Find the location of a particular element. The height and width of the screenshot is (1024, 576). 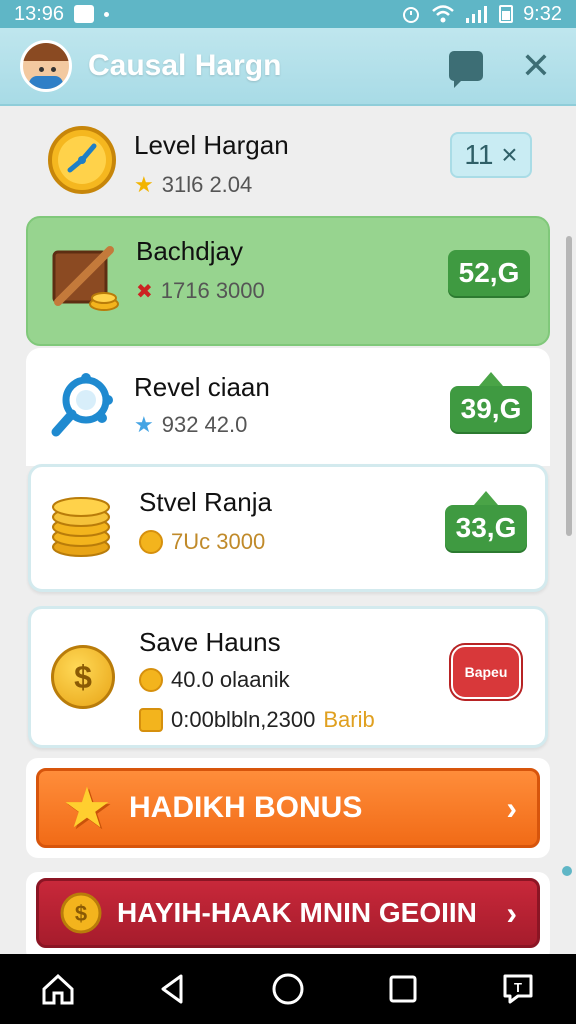

red-action-button: $ HAYIH-HAAK MNIN GEOIIN › is located at coordinates (288, 913).